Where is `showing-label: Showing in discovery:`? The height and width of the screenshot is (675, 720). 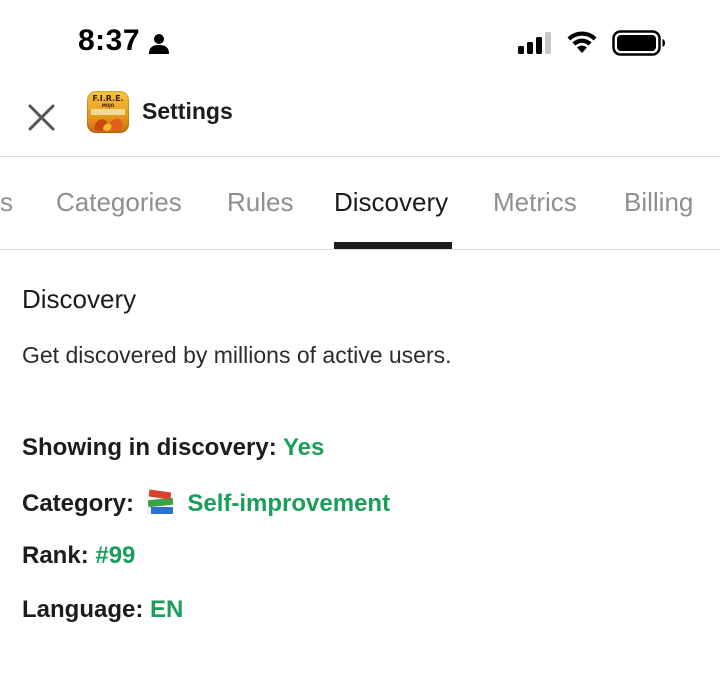 showing-label: Showing in discovery: is located at coordinates (149, 447).